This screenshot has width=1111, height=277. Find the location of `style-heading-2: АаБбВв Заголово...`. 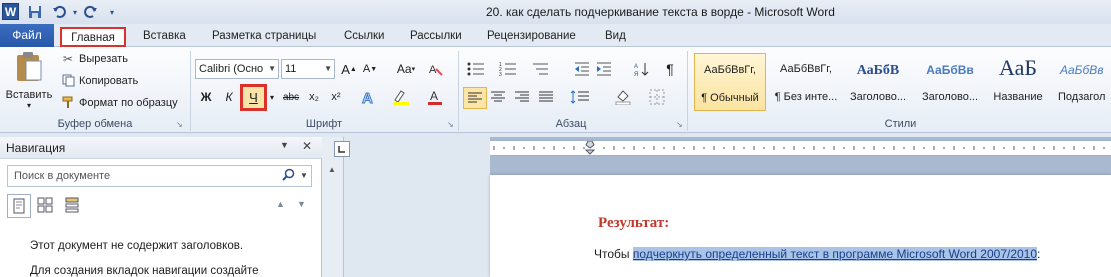

style-heading-2: АаБбВв Заголово... is located at coordinates (950, 82).